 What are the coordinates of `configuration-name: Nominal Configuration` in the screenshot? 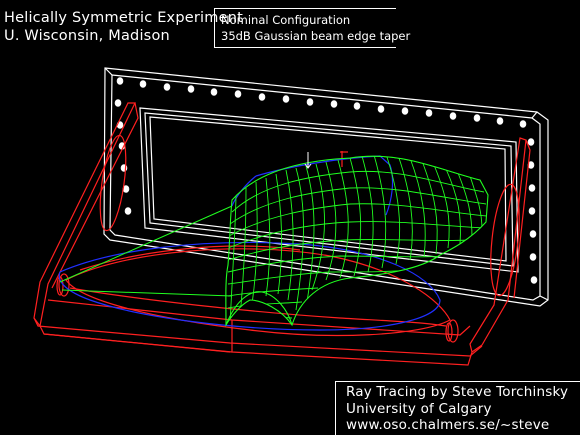 It's located at (286, 20).